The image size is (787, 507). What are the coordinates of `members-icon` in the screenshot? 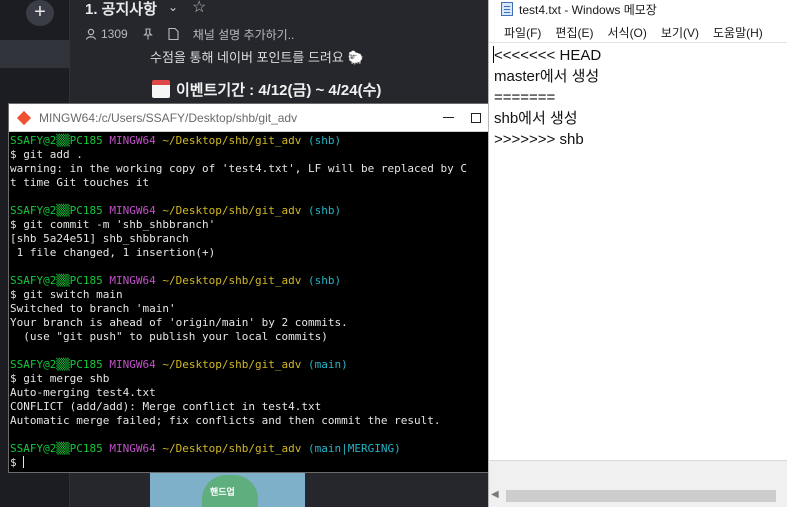 It's located at (91, 34).